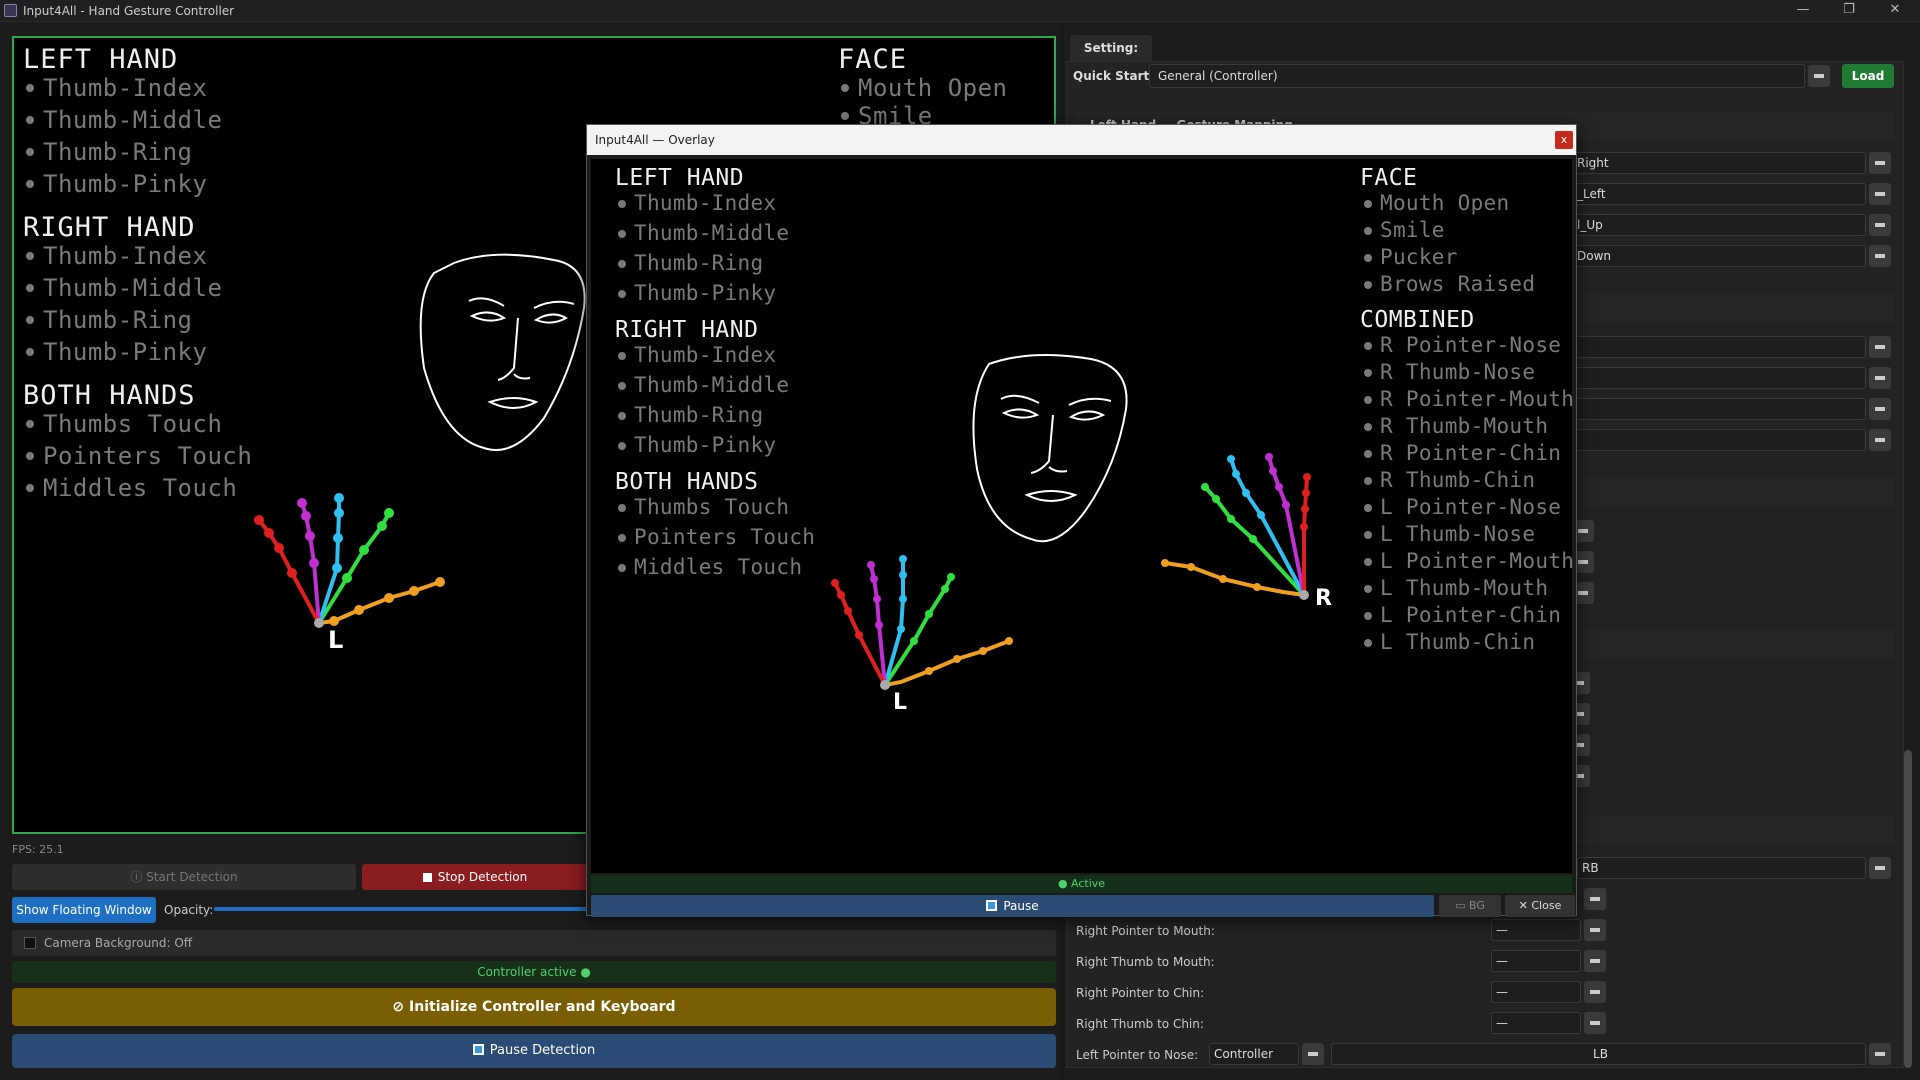  I want to click on camera-background-checkbox, so click(30, 943).